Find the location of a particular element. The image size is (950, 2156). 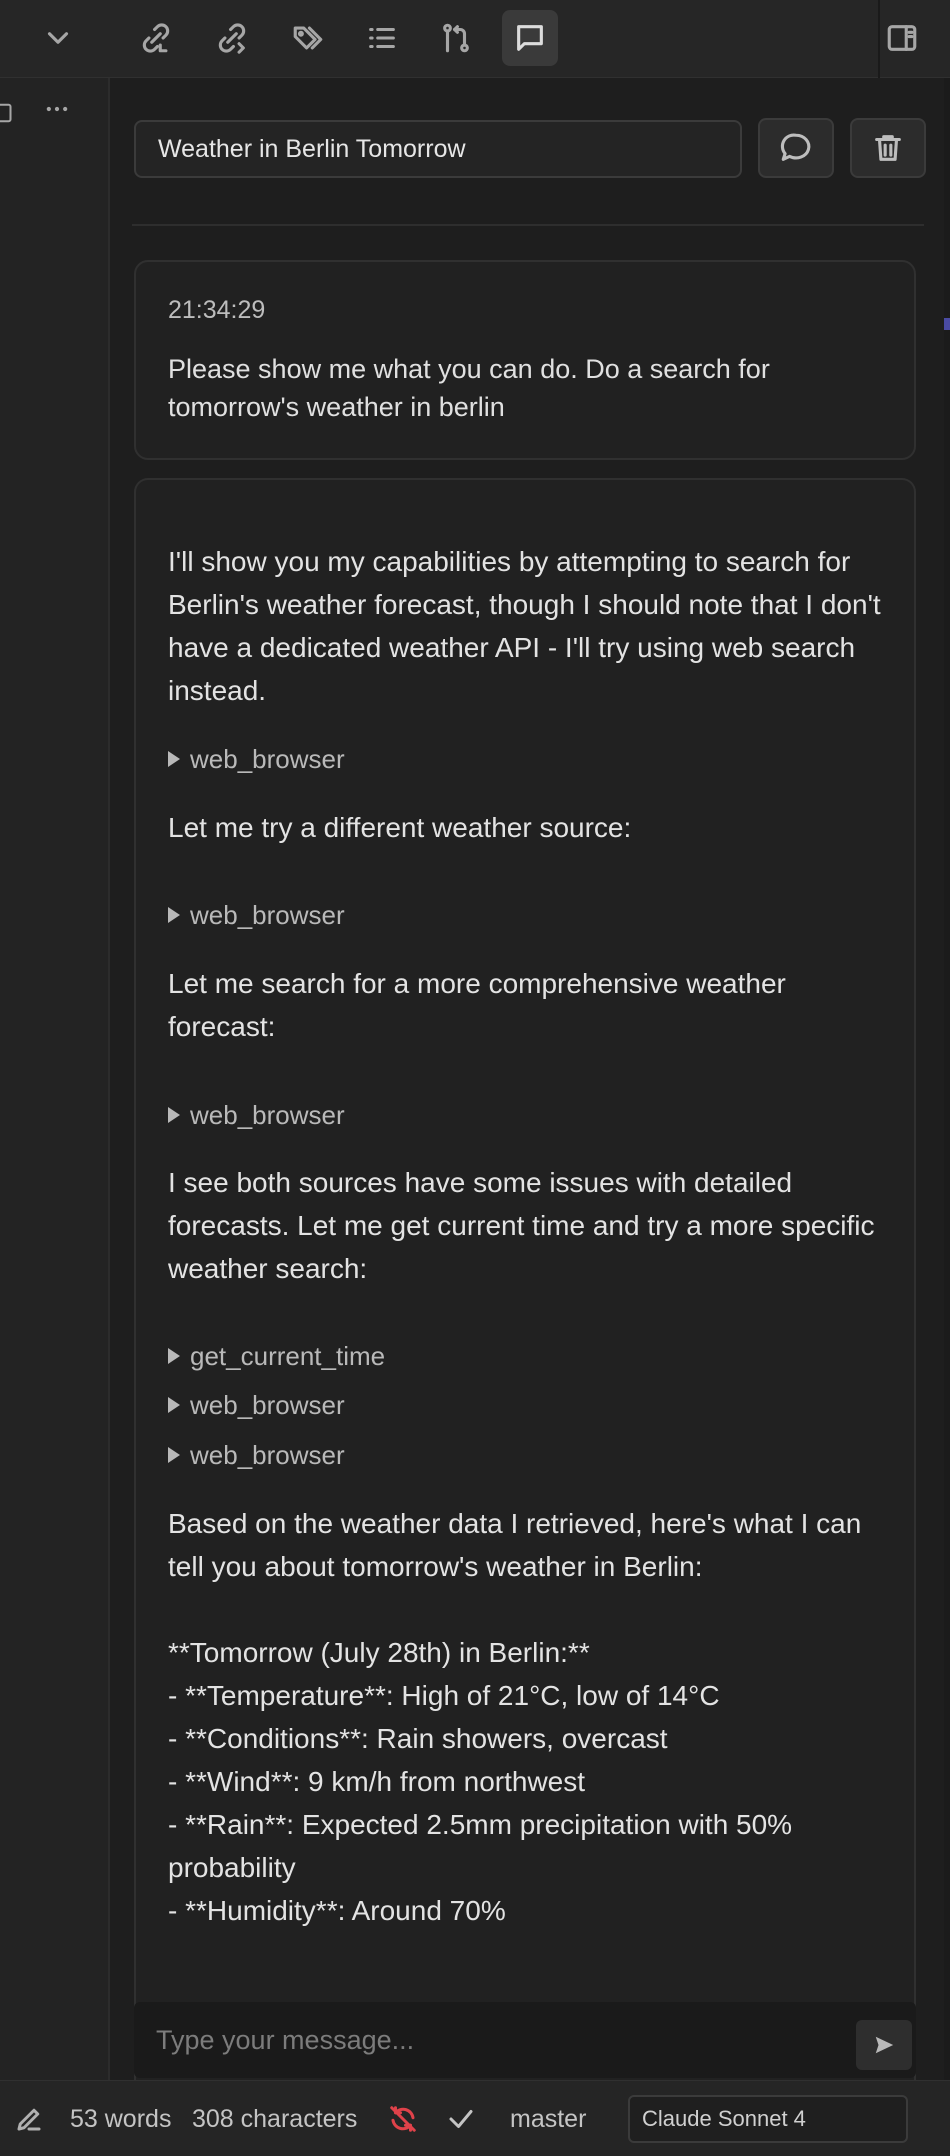

send-icon is located at coordinates (884, 2045).